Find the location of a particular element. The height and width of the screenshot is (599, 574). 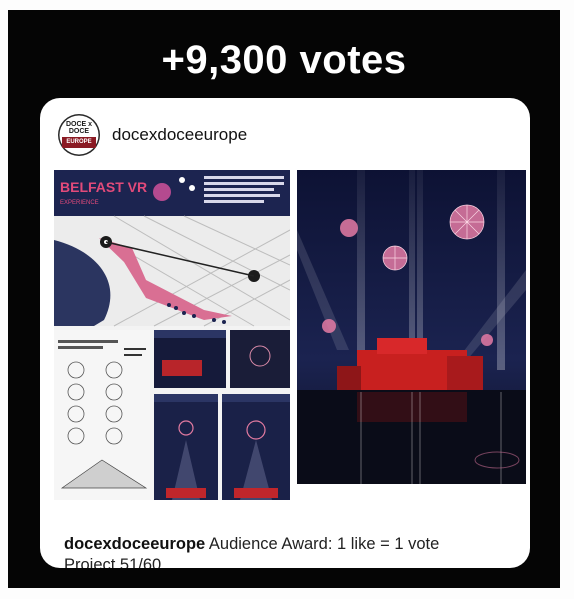

avatar: DOCE x DOCE EUROPE is located at coordinates (79, 135).